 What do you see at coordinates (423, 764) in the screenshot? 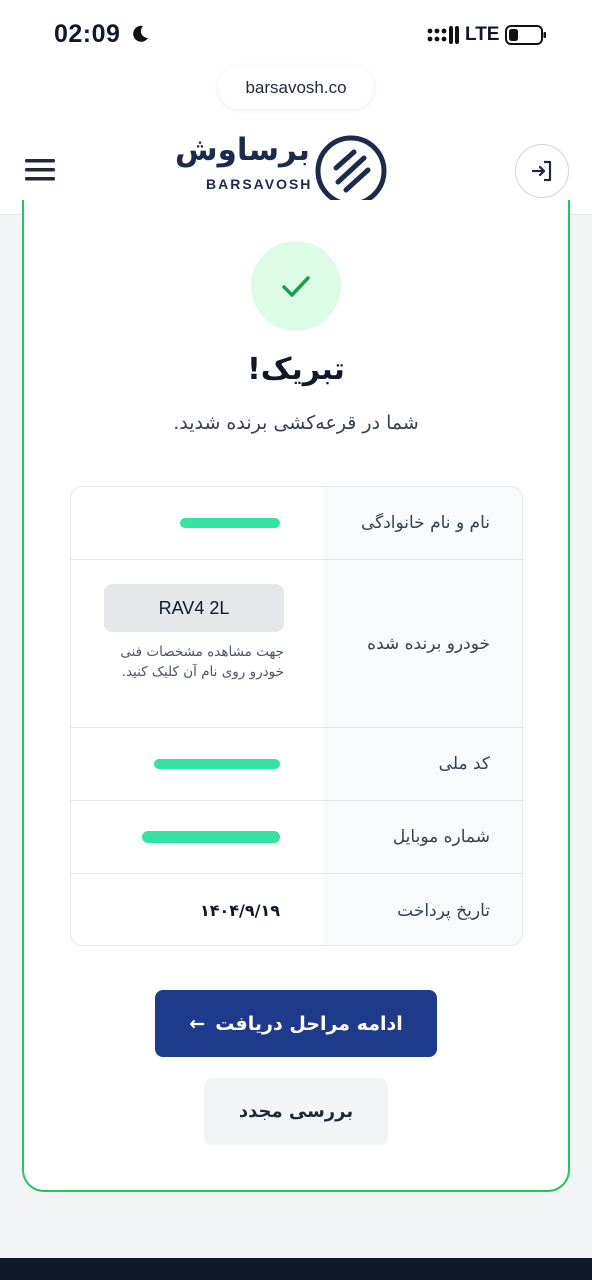
I see `info-label-cell: کد ملی` at bounding box center [423, 764].